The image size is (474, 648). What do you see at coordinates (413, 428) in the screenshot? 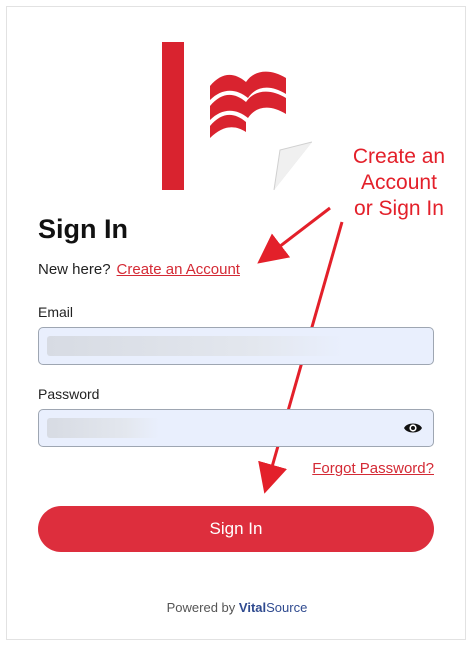
I see `eye-icon` at bounding box center [413, 428].